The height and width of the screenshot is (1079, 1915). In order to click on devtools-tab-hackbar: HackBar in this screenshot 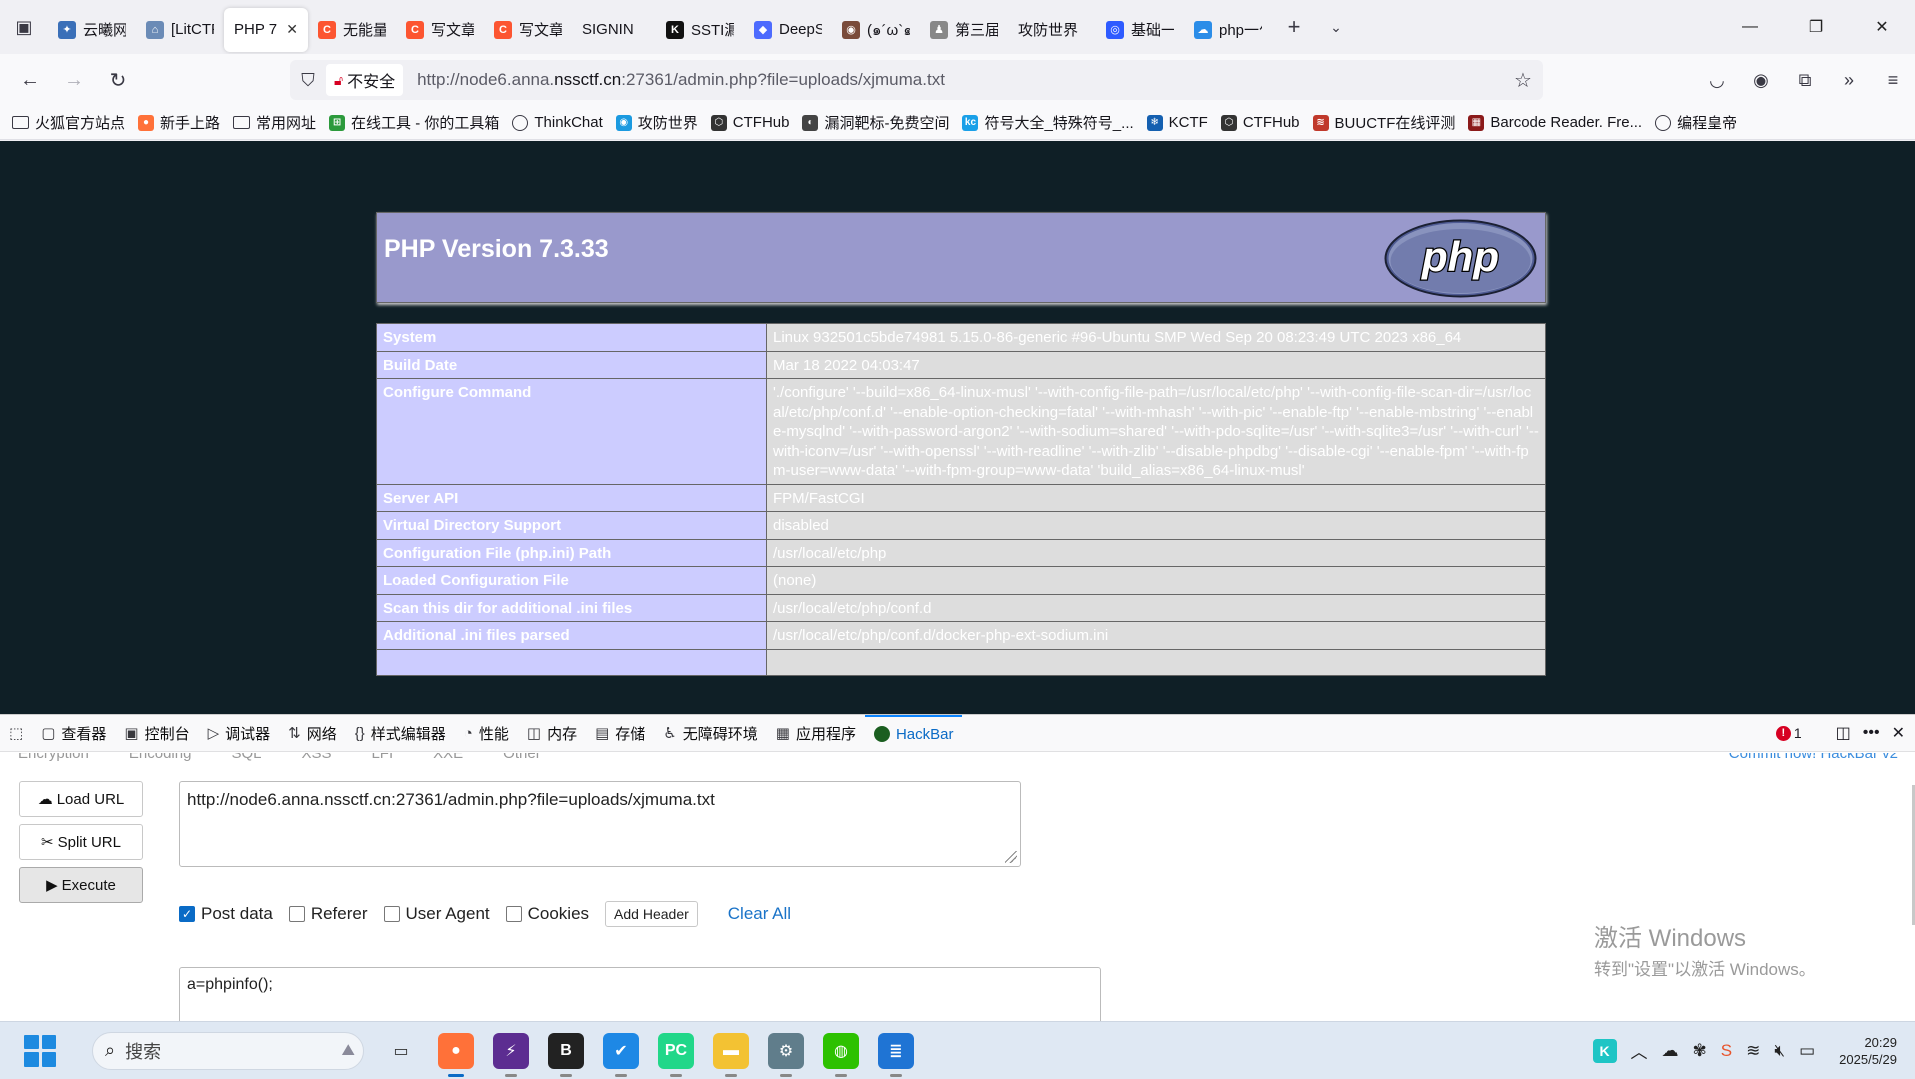, I will do `click(913, 733)`.